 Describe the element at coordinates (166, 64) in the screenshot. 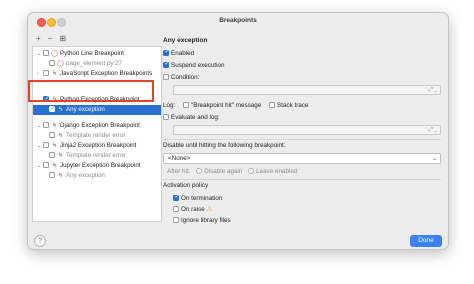

I see `suspend-checkbox` at that location.